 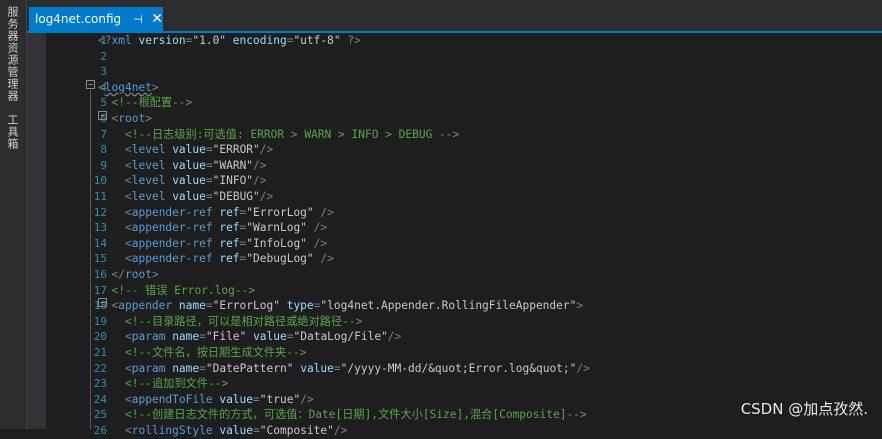 What do you see at coordinates (296, 430) in the screenshot?
I see `code-token: "Composite"` at bounding box center [296, 430].